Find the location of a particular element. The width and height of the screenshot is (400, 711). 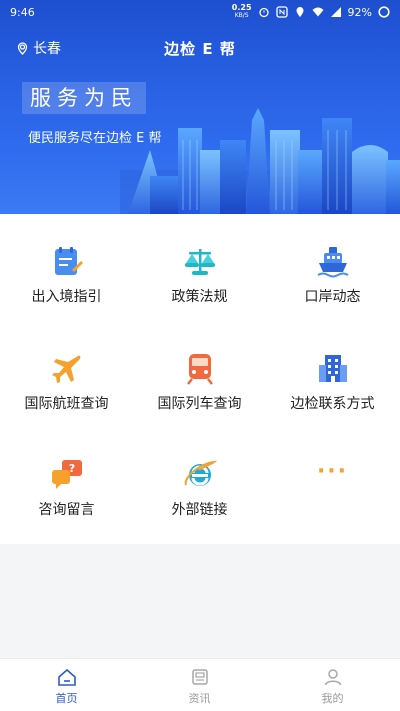

banner-subtitle: 便民服务尽在边检 E 帮 is located at coordinates (95, 138).